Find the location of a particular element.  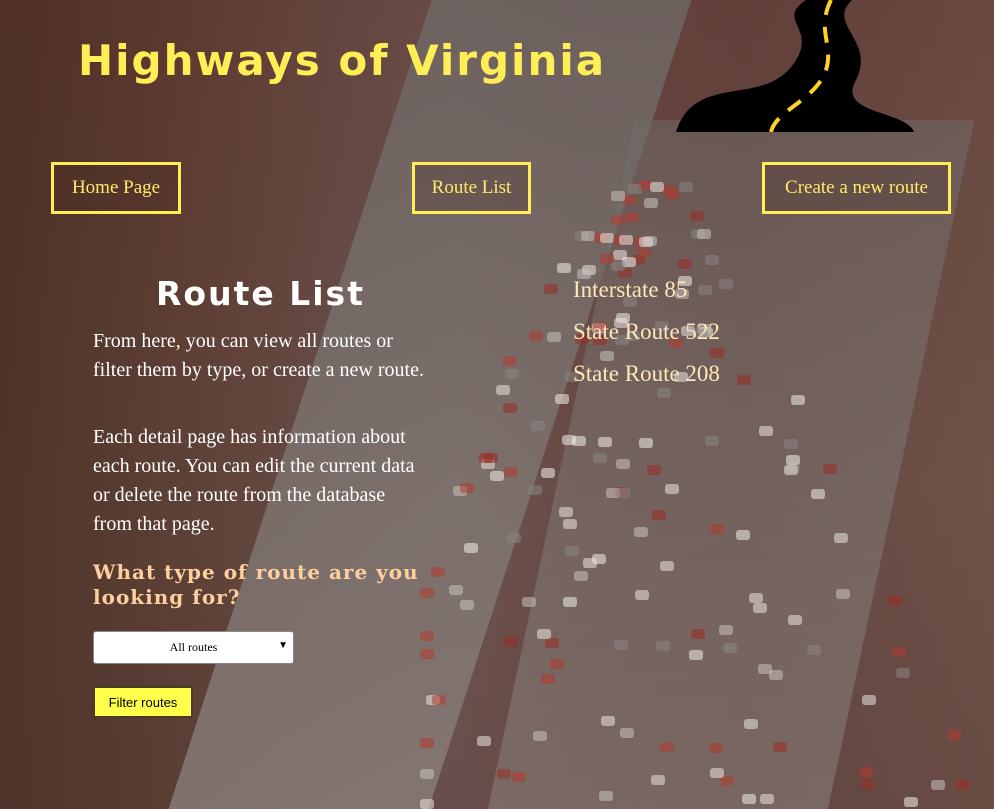

filter-routes-button: Filter routes is located at coordinates (143, 702).